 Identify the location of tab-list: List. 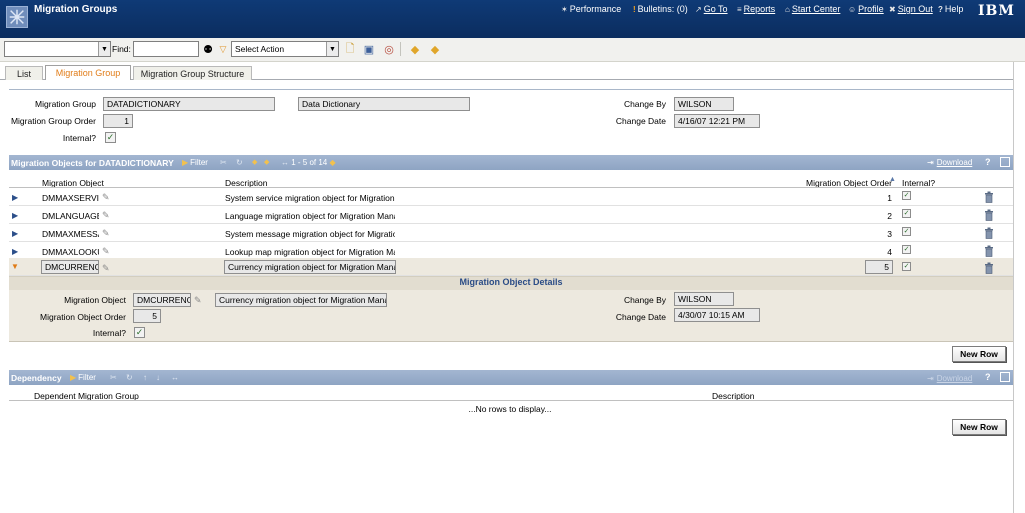
(24, 73).